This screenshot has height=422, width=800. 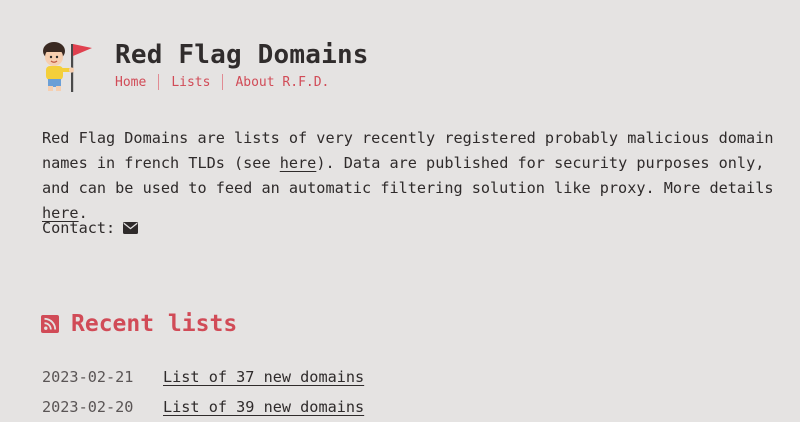 I want to click on nav-home-link: Home, so click(x=130, y=82).